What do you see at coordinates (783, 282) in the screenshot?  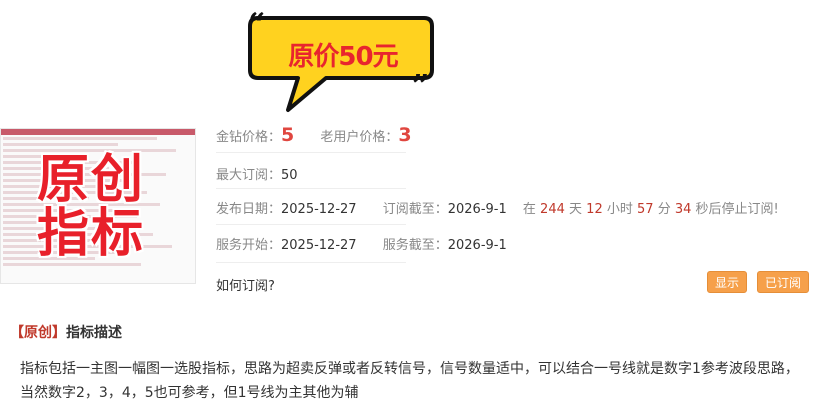 I see `subscribed-button: 已订阅` at bounding box center [783, 282].